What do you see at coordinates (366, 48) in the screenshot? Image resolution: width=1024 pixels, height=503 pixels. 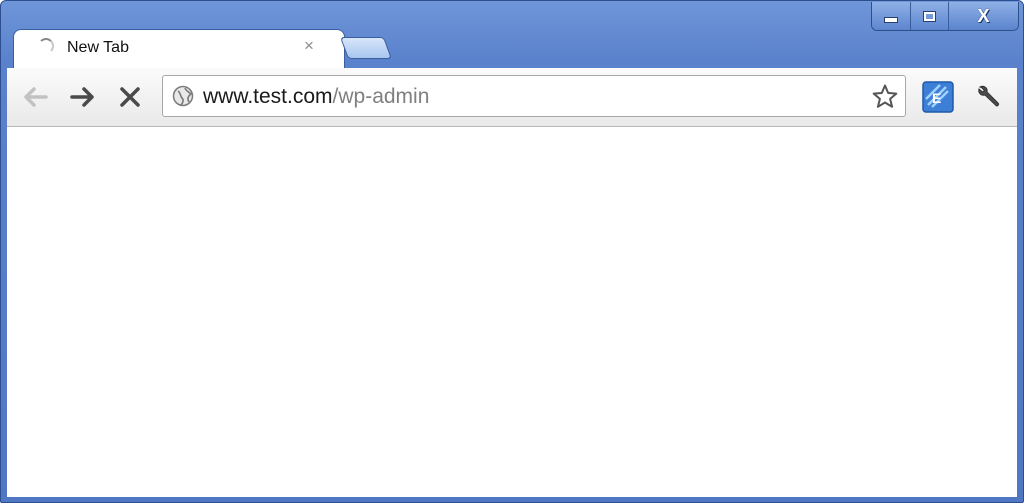 I see `new-tab-button` at bounding box center [366, 48].